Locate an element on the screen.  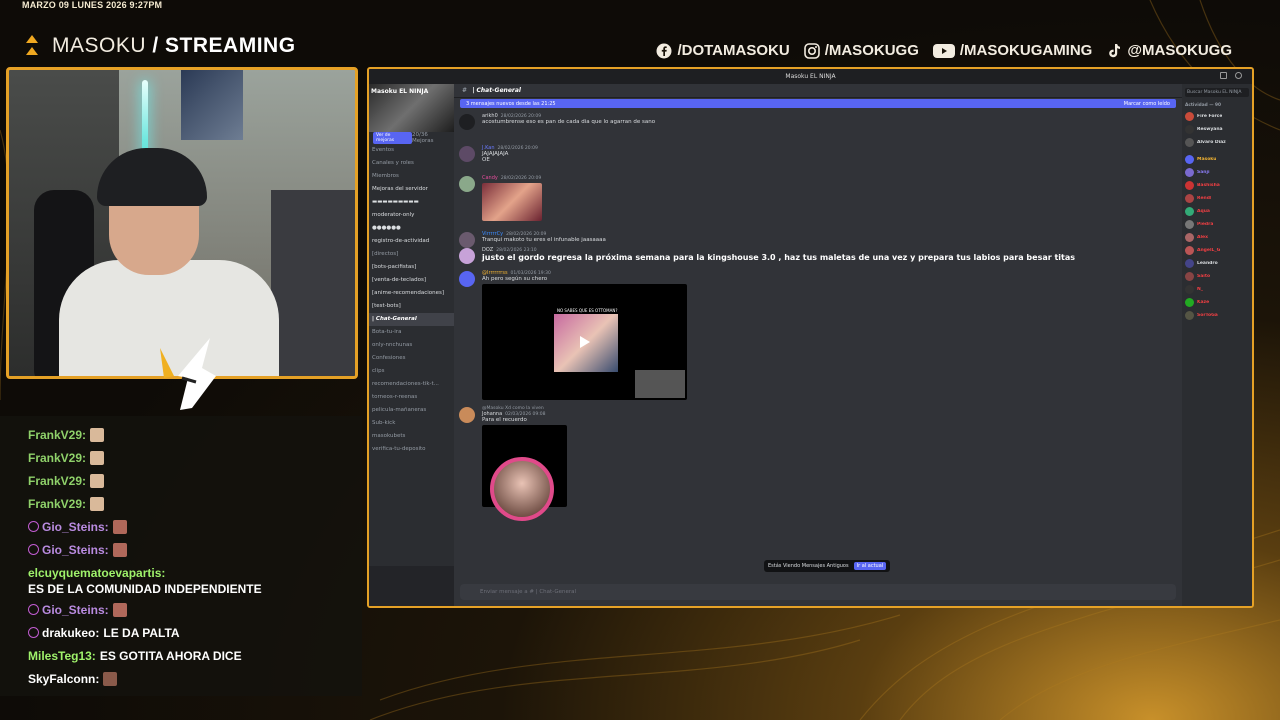
member-item: Bashisha is located at coordinates (1217, 185).